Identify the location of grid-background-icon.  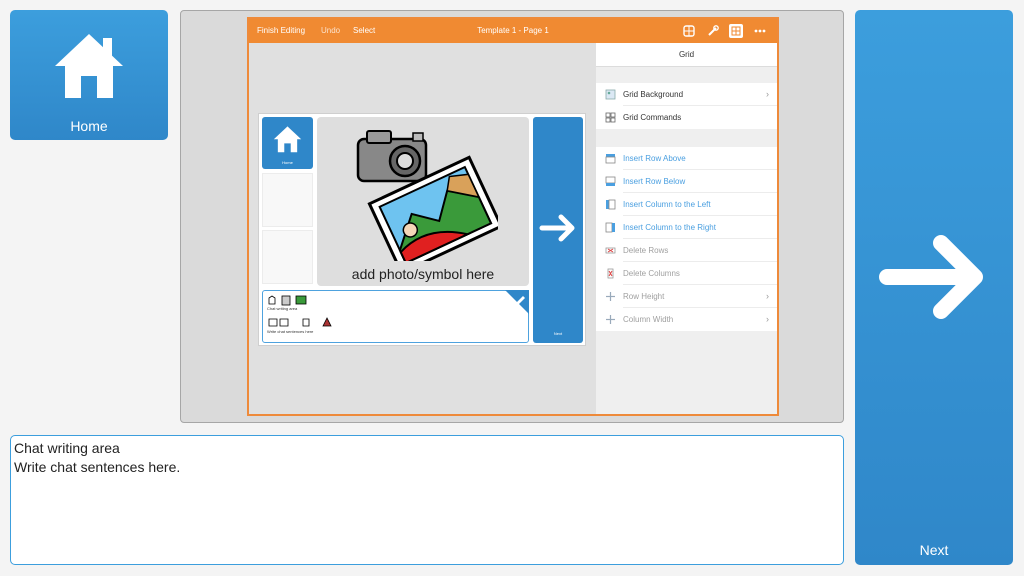
(610, 94).